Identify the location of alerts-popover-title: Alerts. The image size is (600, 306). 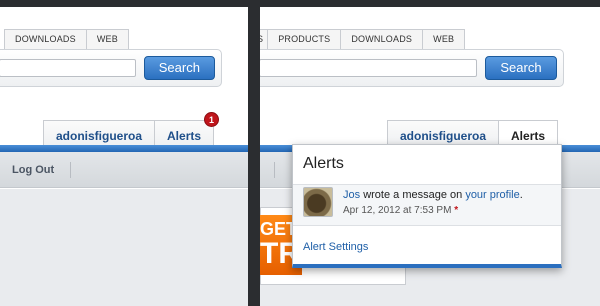
(323, 163).